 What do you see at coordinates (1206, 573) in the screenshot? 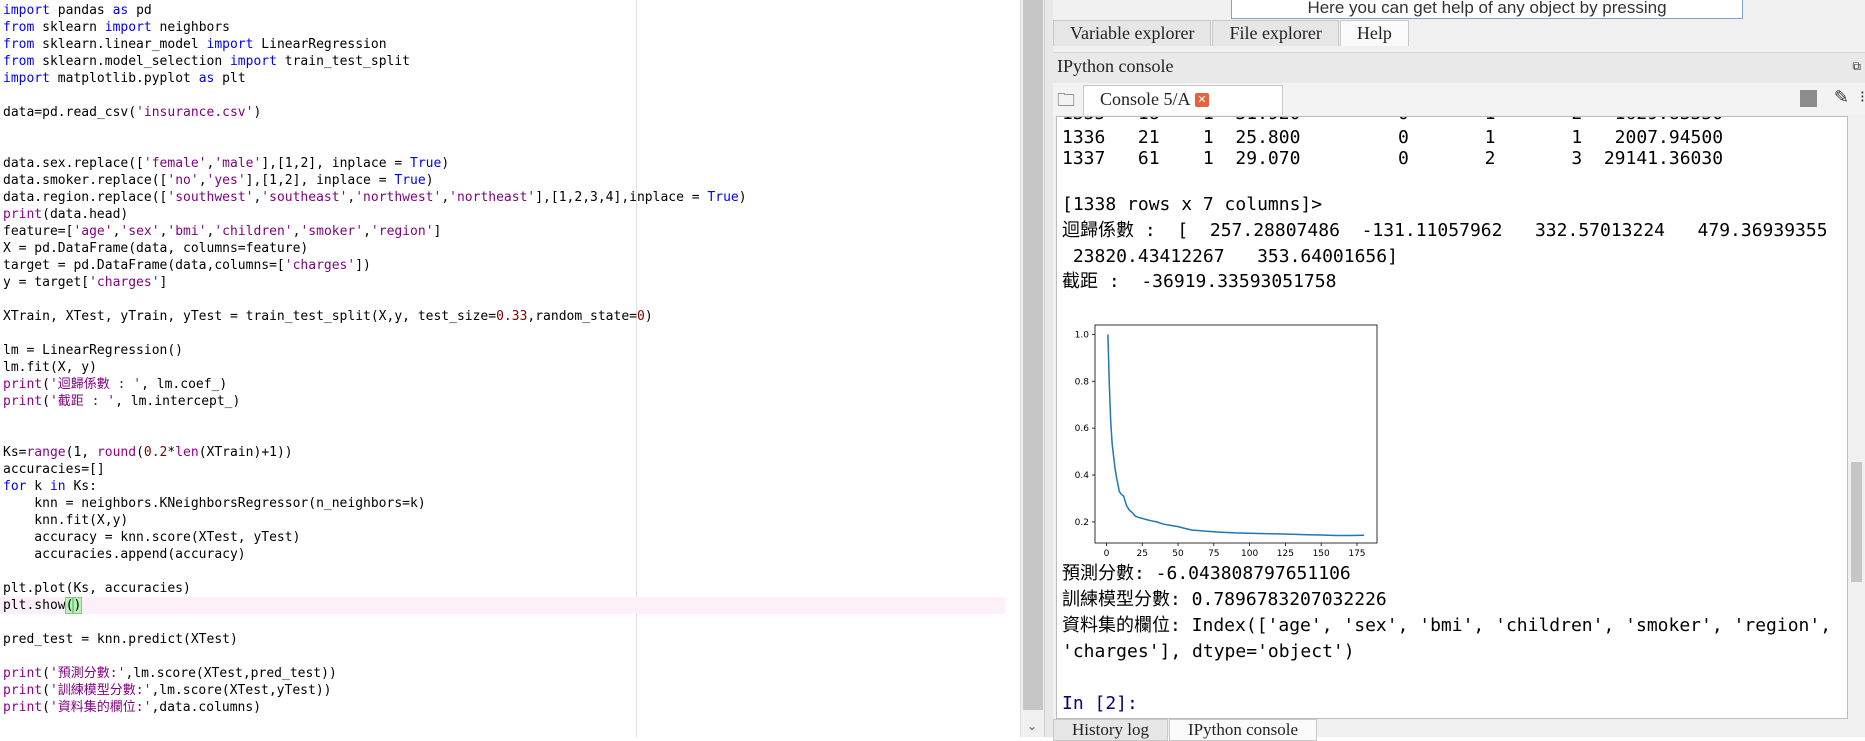
I see `console-line: 預測分數: -6.043808797651106` at bounding box center [1206, 573].